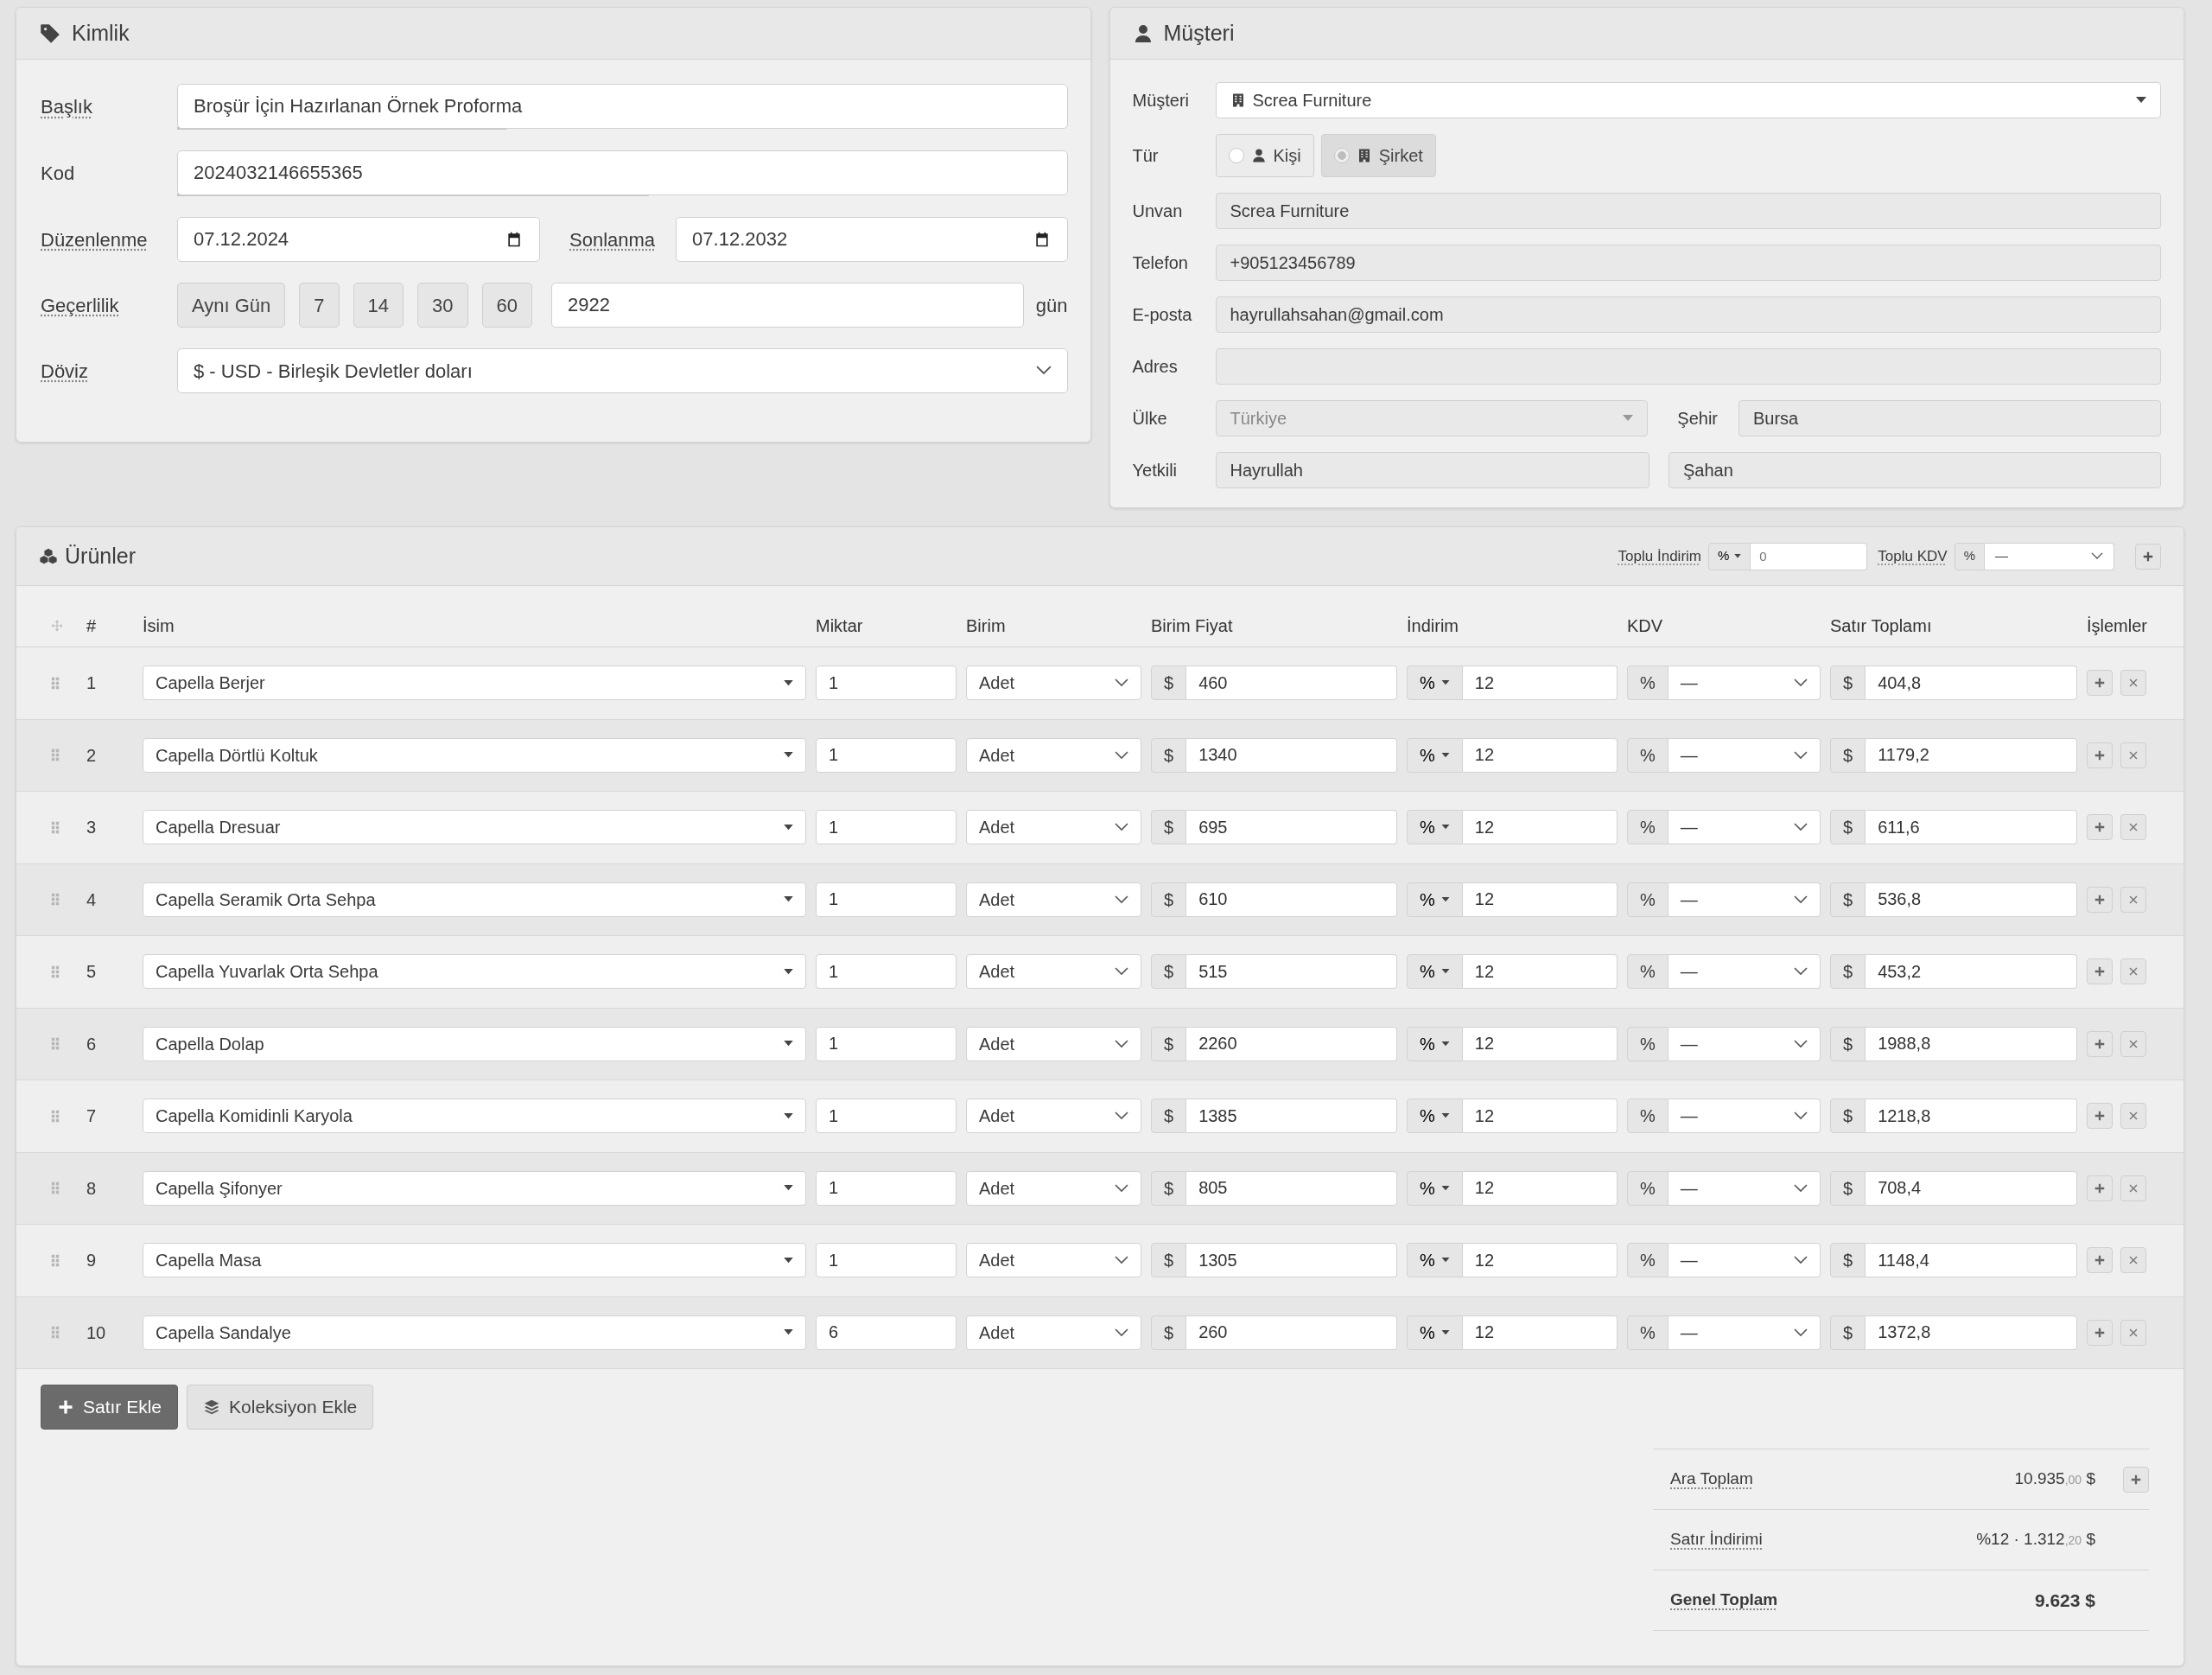 This screenshot has height=1675, width=2212. I want to click on price-input: 1385, so click(1291, 1116).